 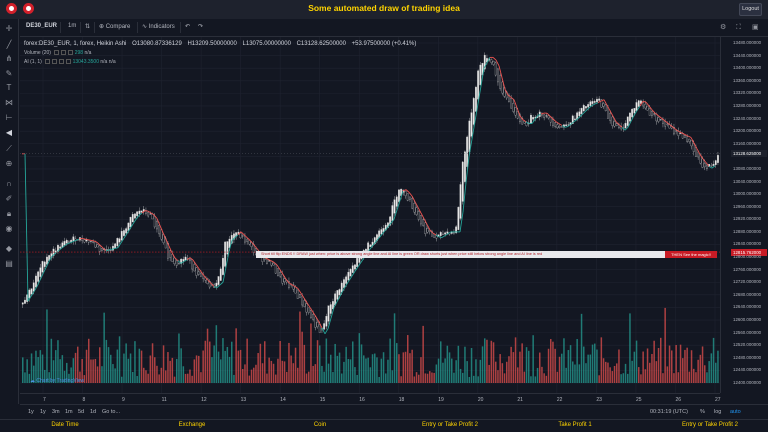 I want to click on toolbar-divider, so click(x=60, y=27).